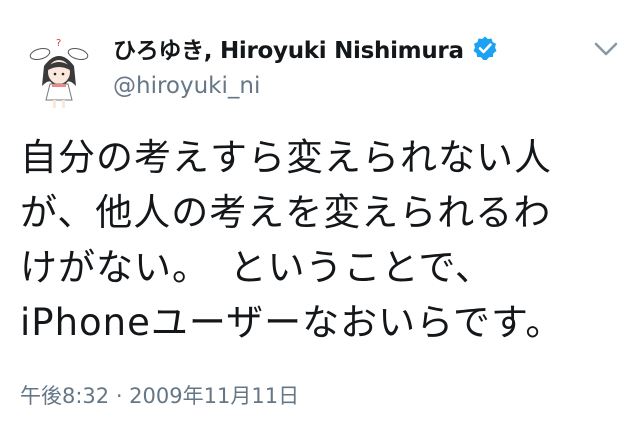  I want to click on user-avatar: ?, so click(59, 73).